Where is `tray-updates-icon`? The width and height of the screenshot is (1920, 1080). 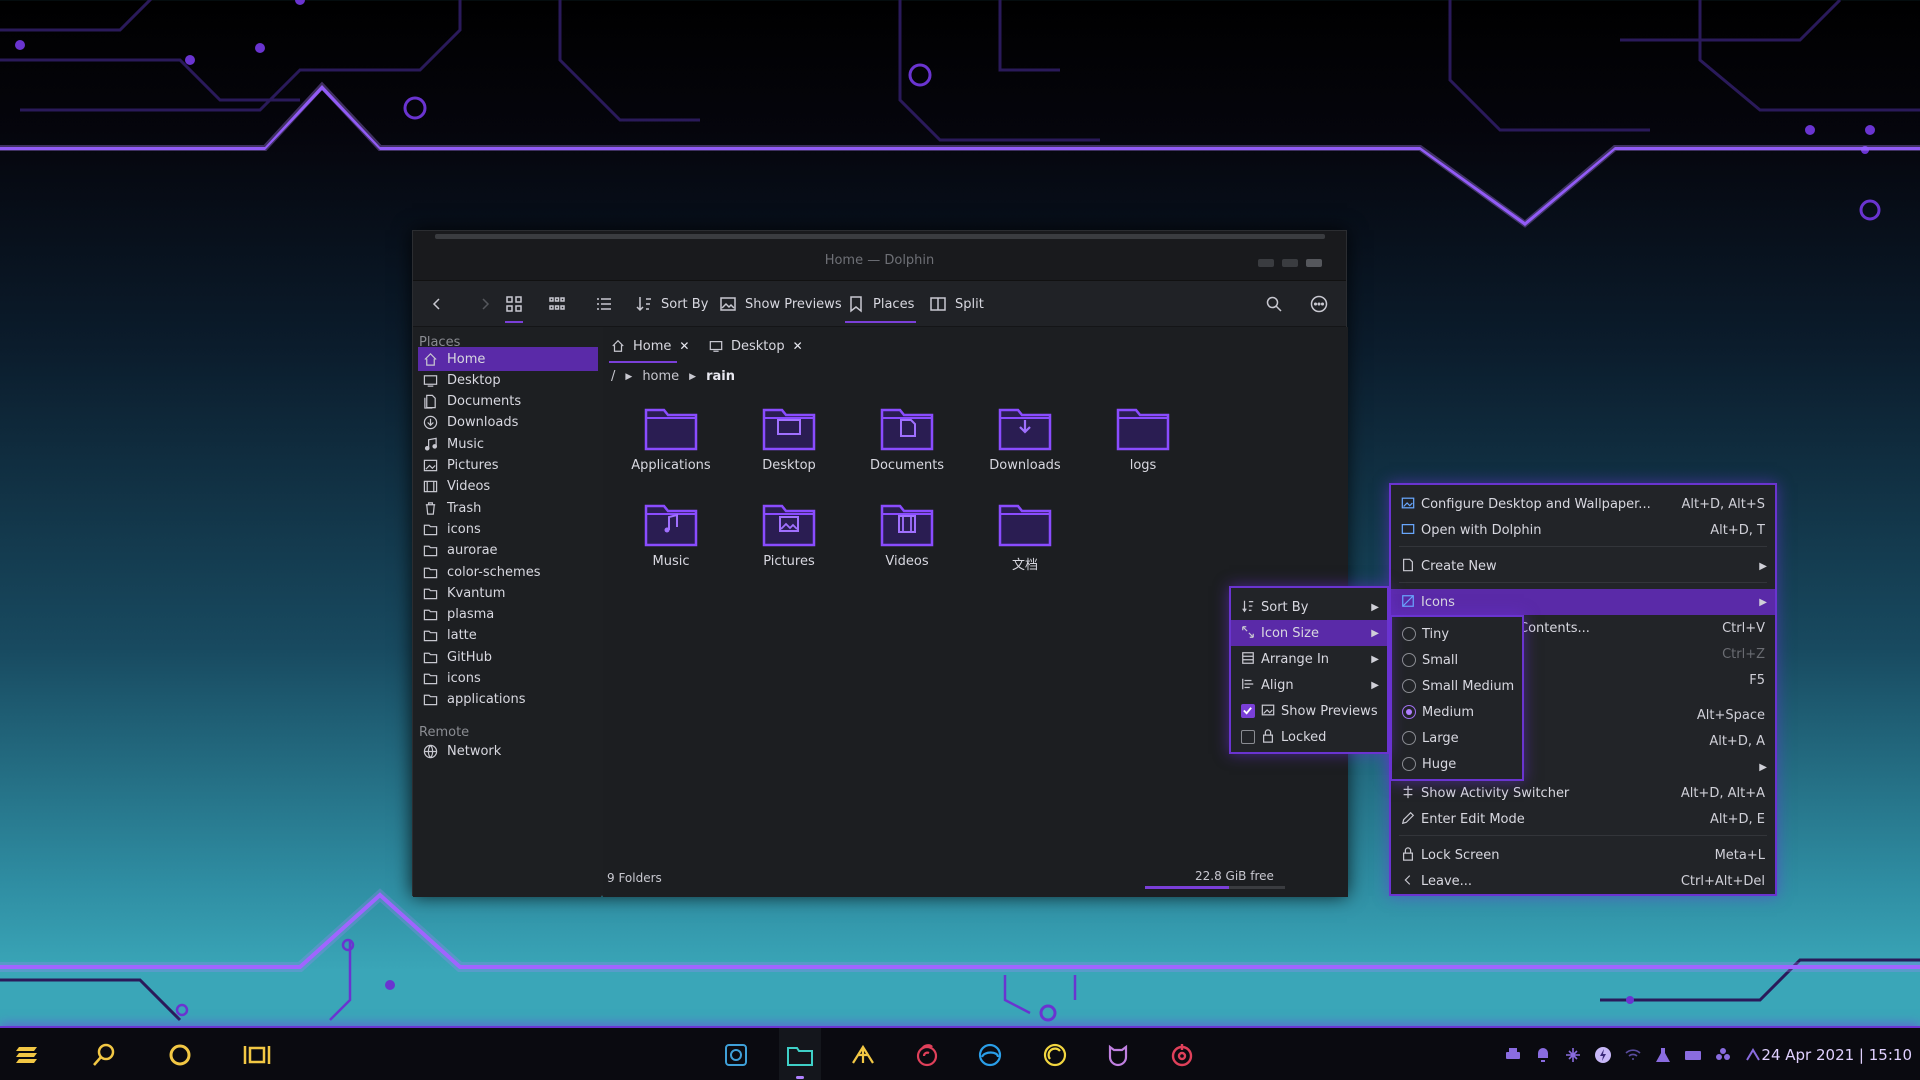 tray-updates-icon is located at coordinates (1663, 1054).